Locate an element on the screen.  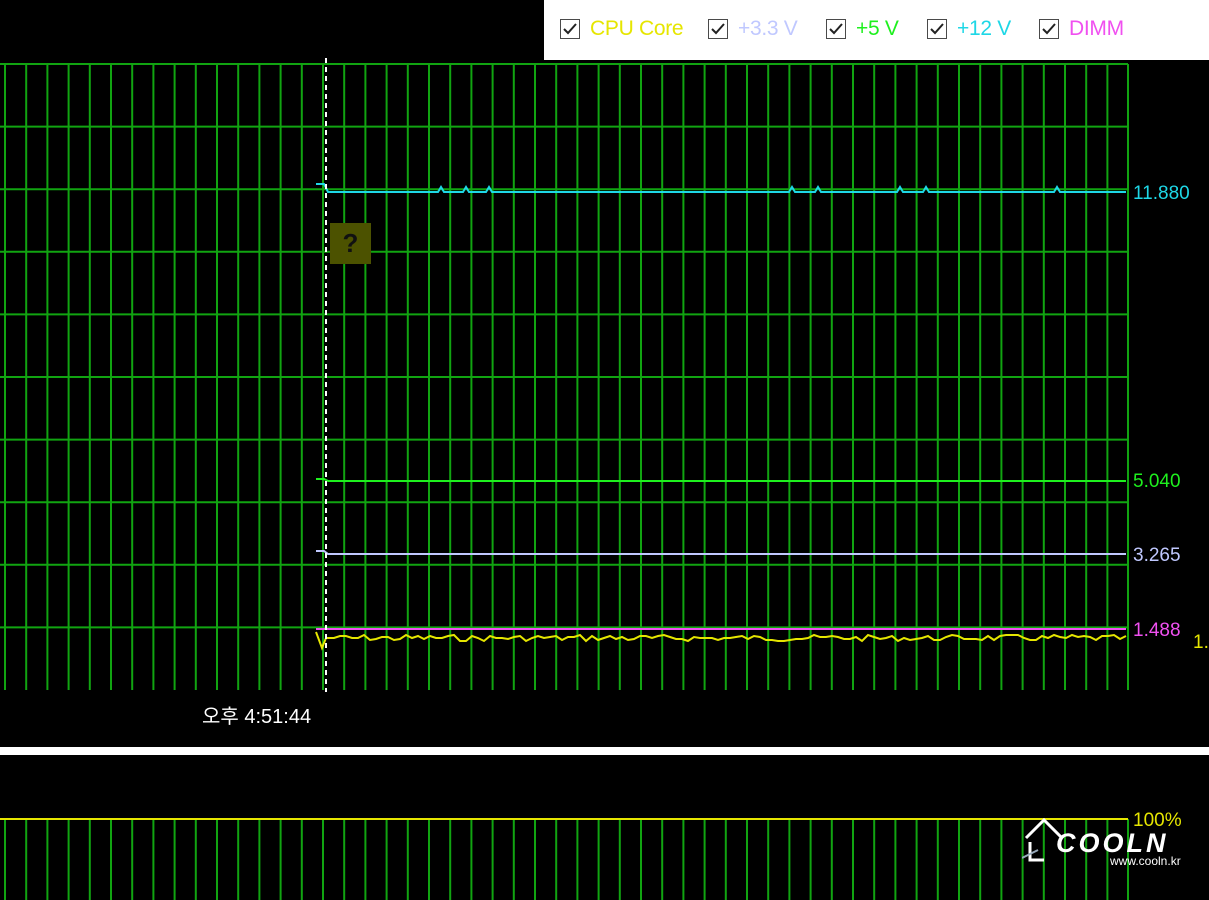
legend-label-cpu-core: CPU Core is located at coordinates (637, 28).